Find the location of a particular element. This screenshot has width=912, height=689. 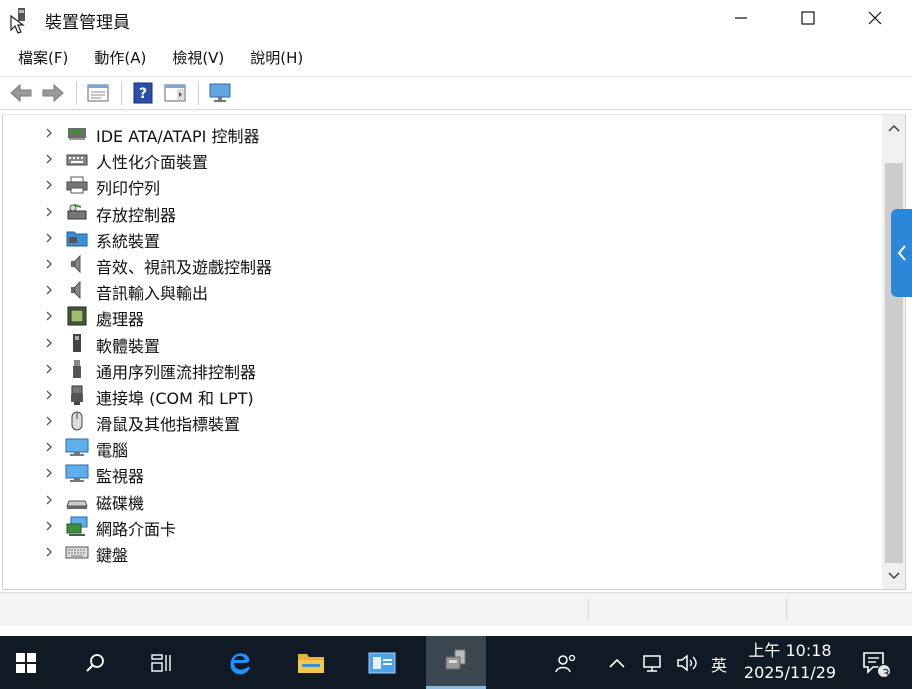

scroll-up-button is located at coordinates (893, 128).